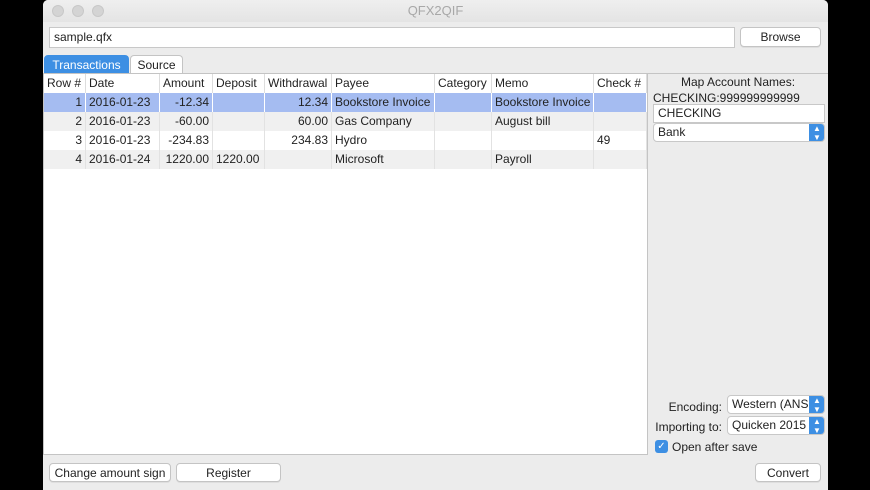 The height and width of the screenshot is (490, 870). Describe the element at coordinates (298, 102) in the screenshot. I see `table-cell: 12.34` at that location.